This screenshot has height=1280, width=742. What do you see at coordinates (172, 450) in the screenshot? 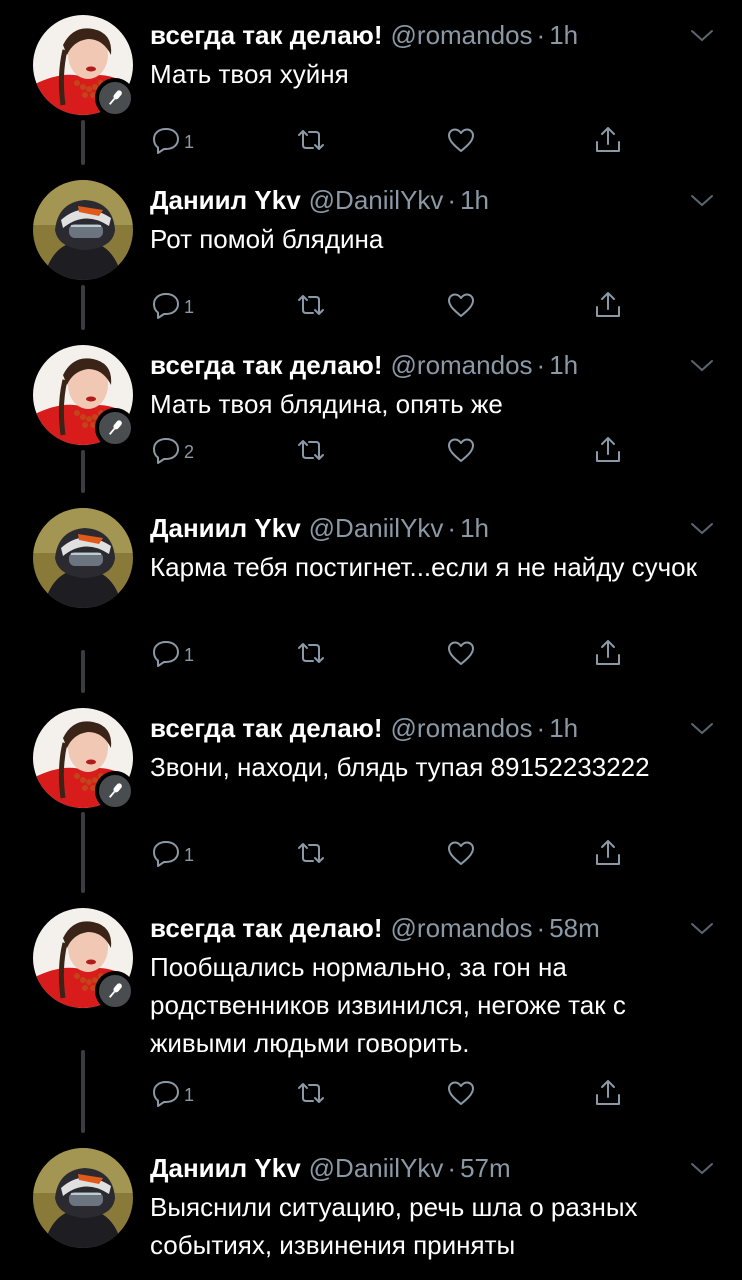
I see `reply-button: 2` at bounding box center [172, 450].